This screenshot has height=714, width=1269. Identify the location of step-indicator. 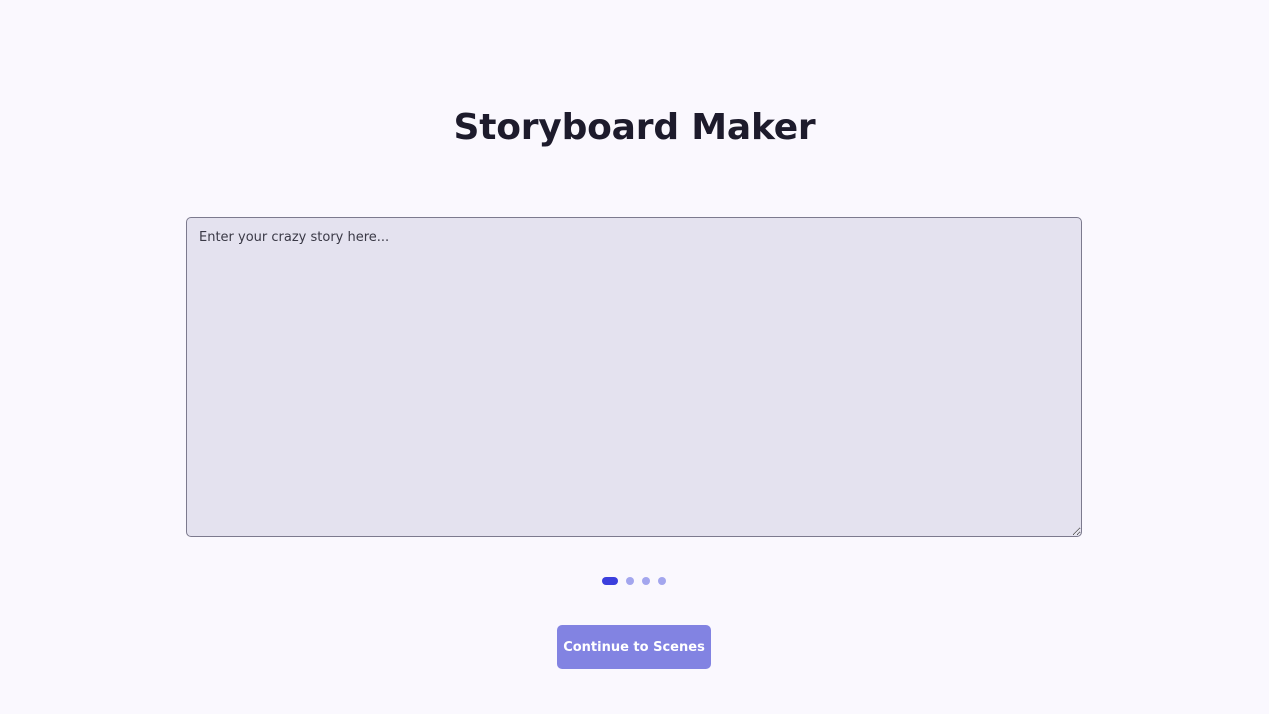
(634, 581).